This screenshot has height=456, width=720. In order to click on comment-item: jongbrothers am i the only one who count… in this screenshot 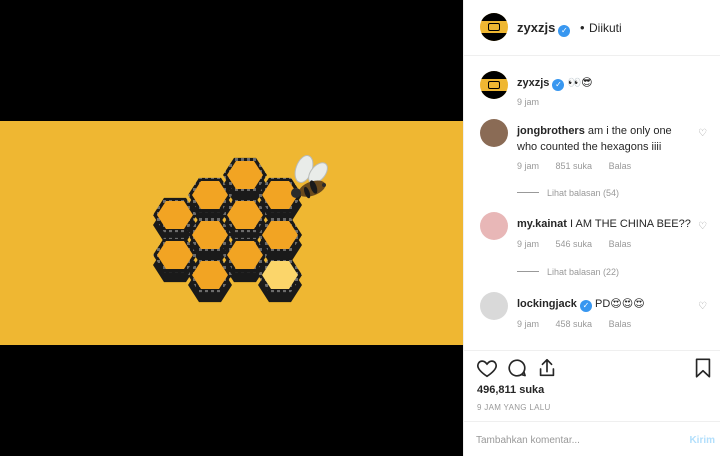, I will do `click(595, 159)`.